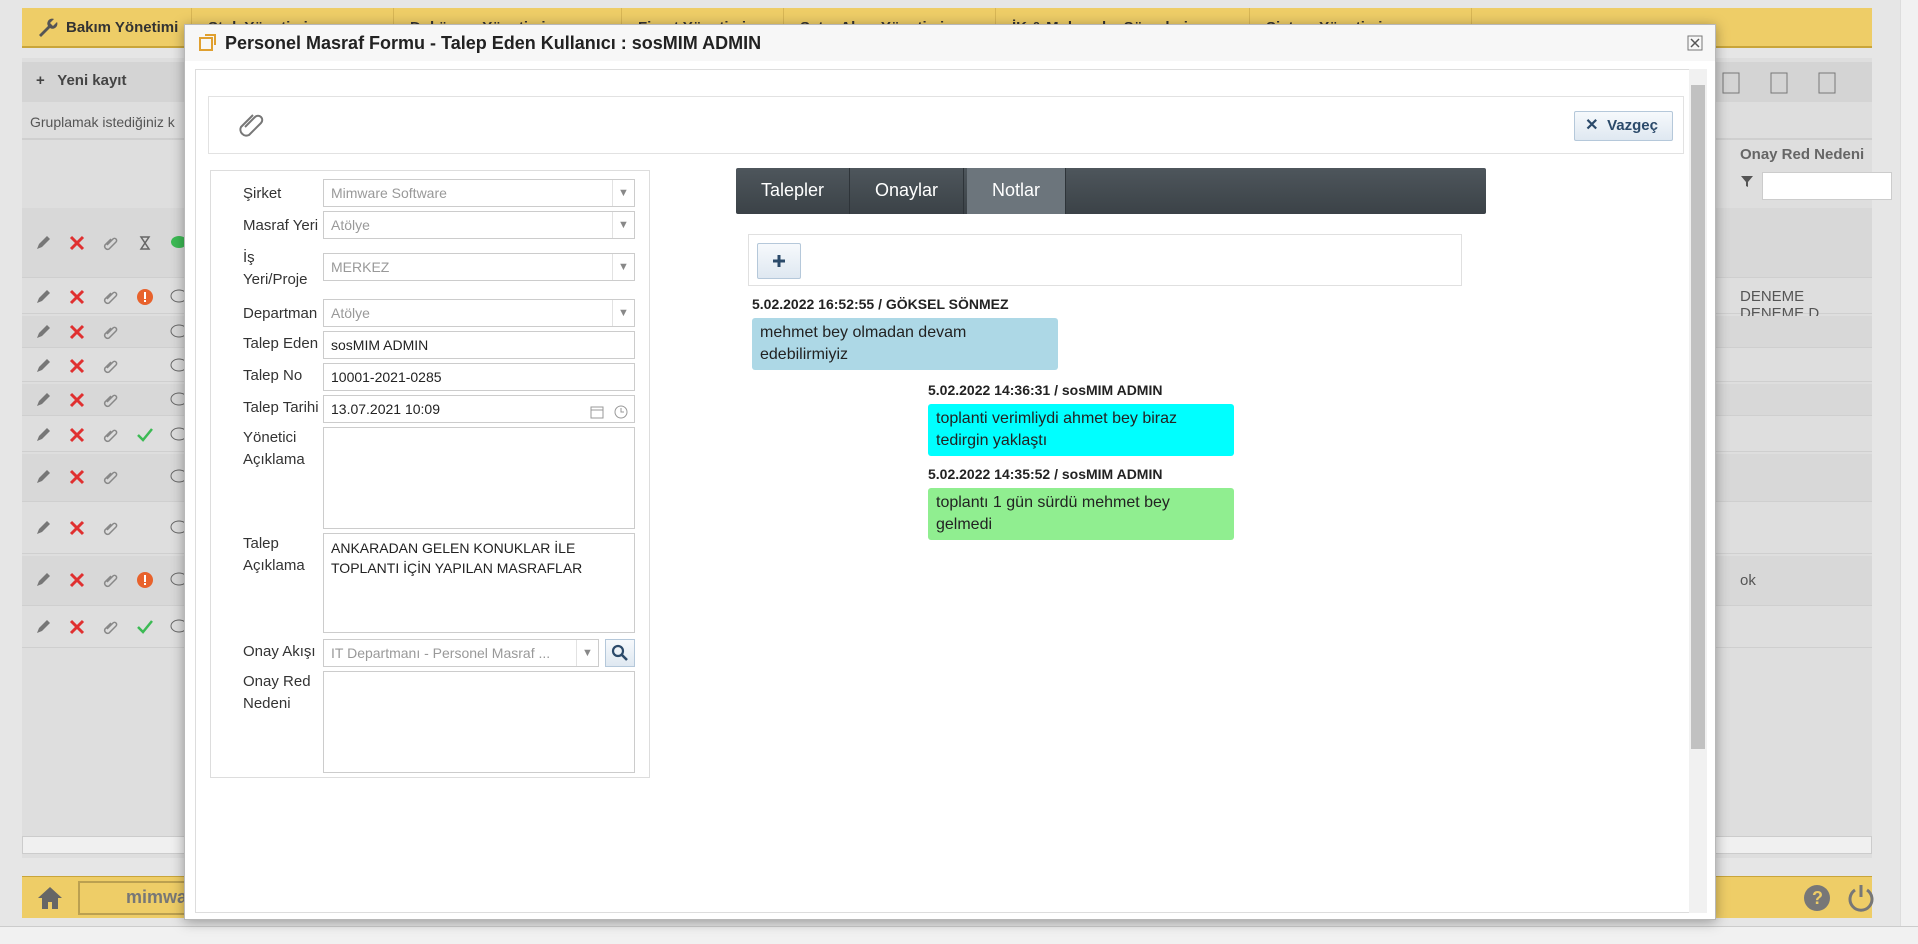  I want to click on tab-notes: Notlar, so click(1017, 191).